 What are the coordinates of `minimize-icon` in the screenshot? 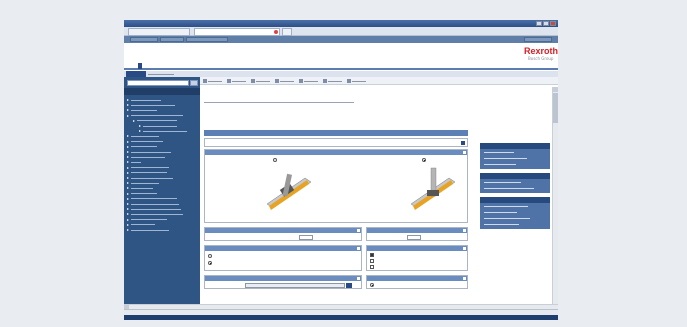 It's located at (539, 23).